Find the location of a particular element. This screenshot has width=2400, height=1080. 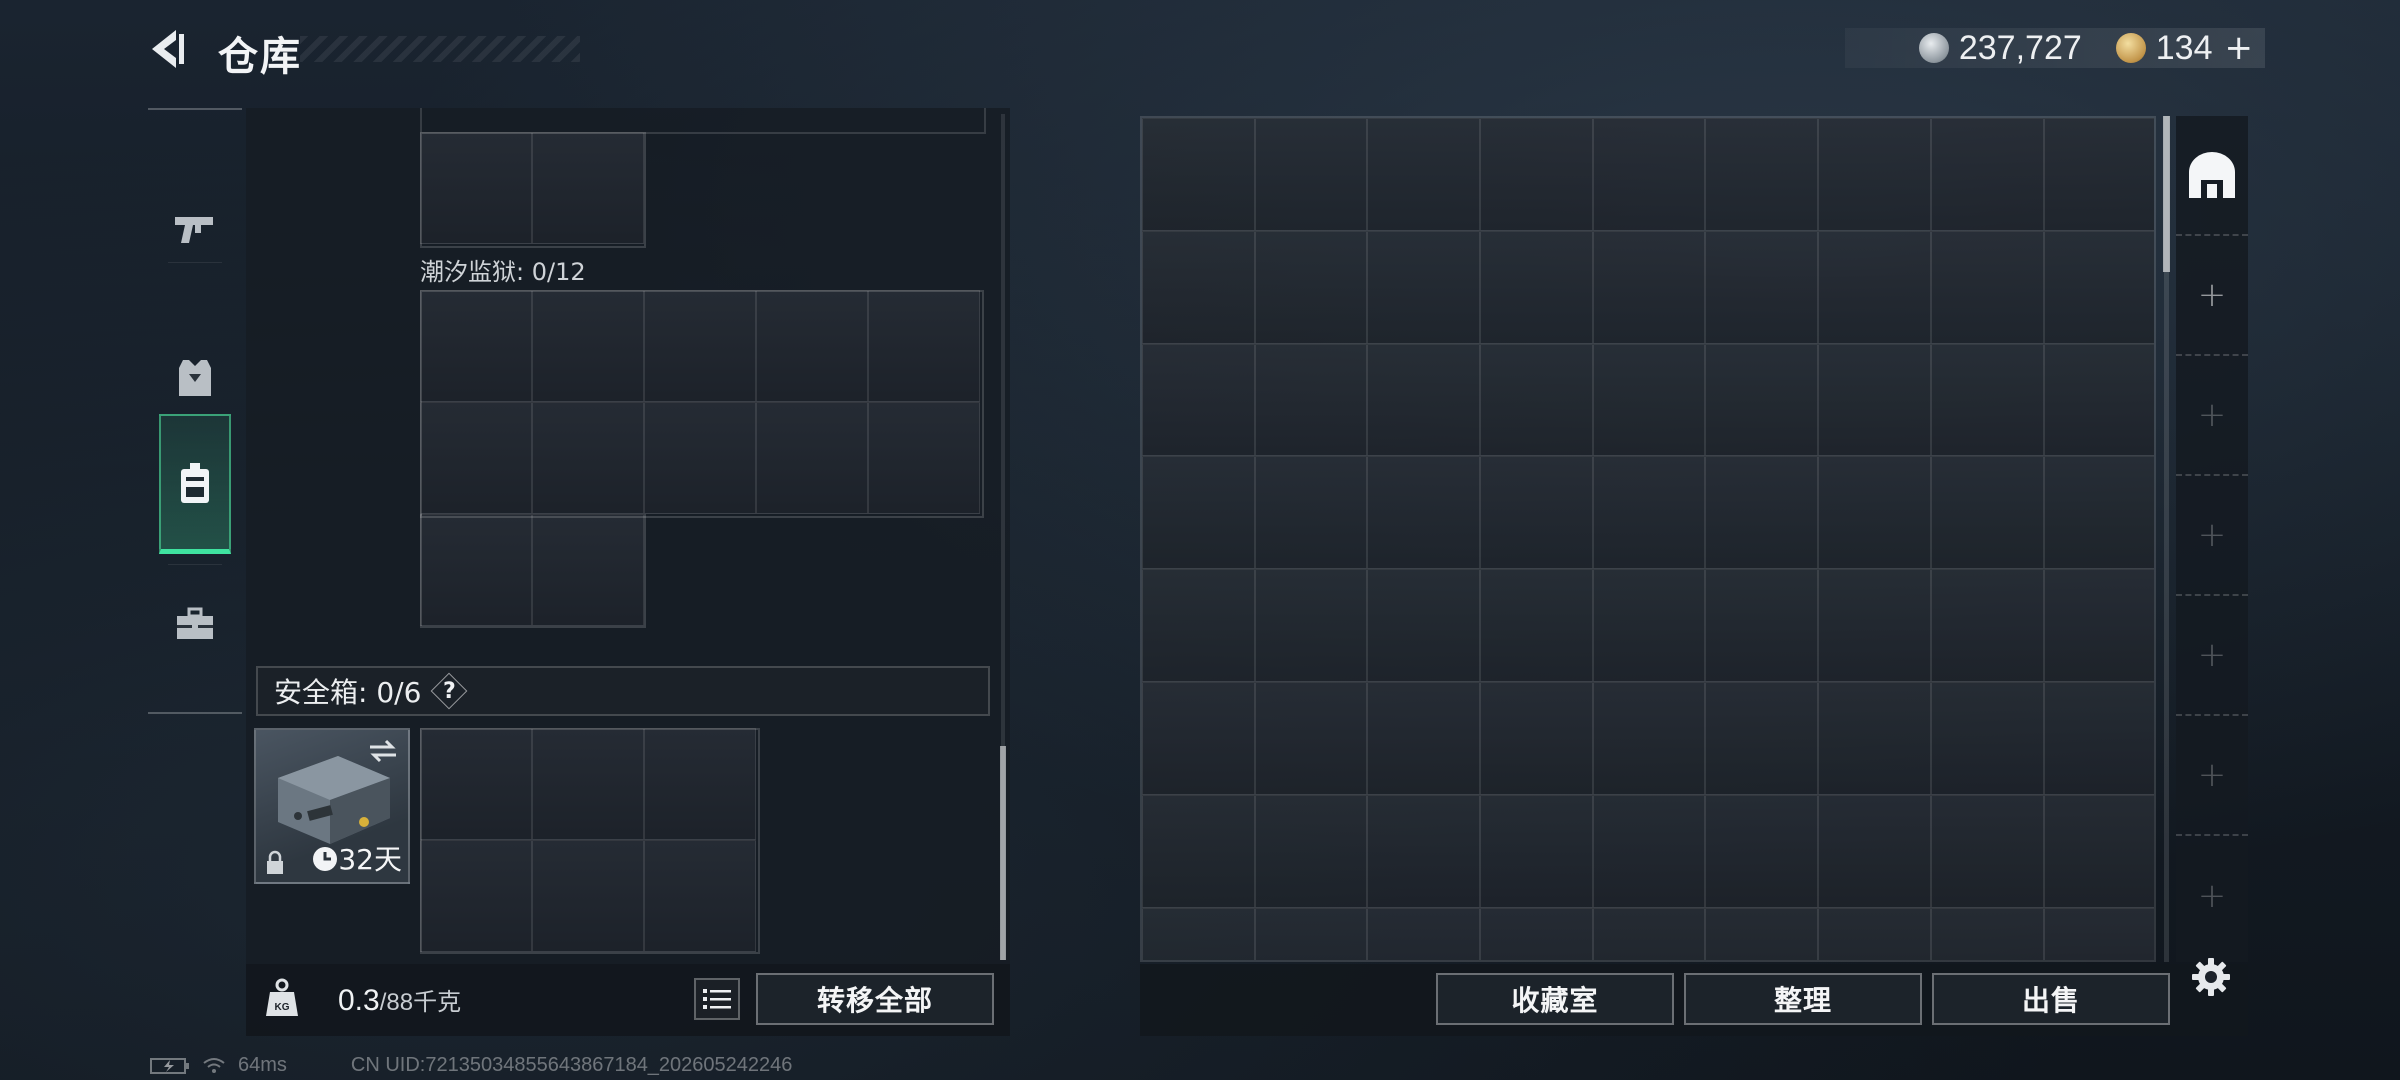

tab-weapons is located at coordinates (195, 230).